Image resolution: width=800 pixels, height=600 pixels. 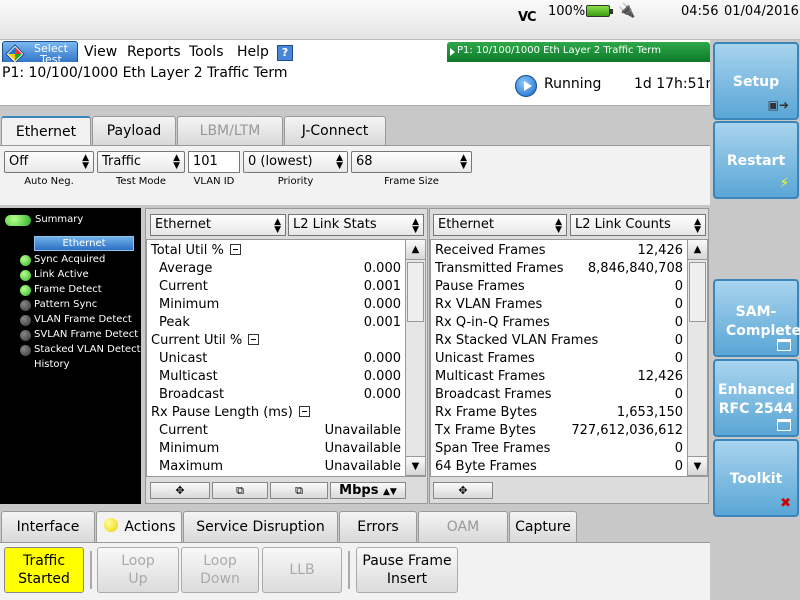 What do you see at coordinates (526, 86) in the screenshot?
I see `play-icon` at bounding box center [526, 86].